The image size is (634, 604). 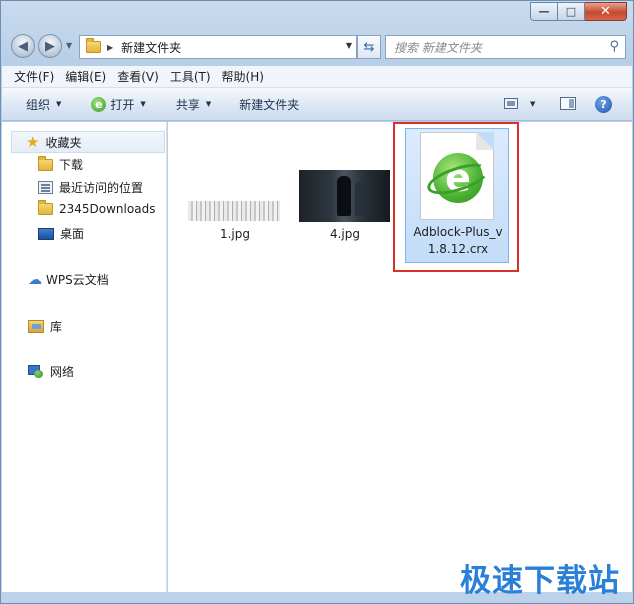 I want to click on search-icon: ⚲, so click(x=614, y=46).